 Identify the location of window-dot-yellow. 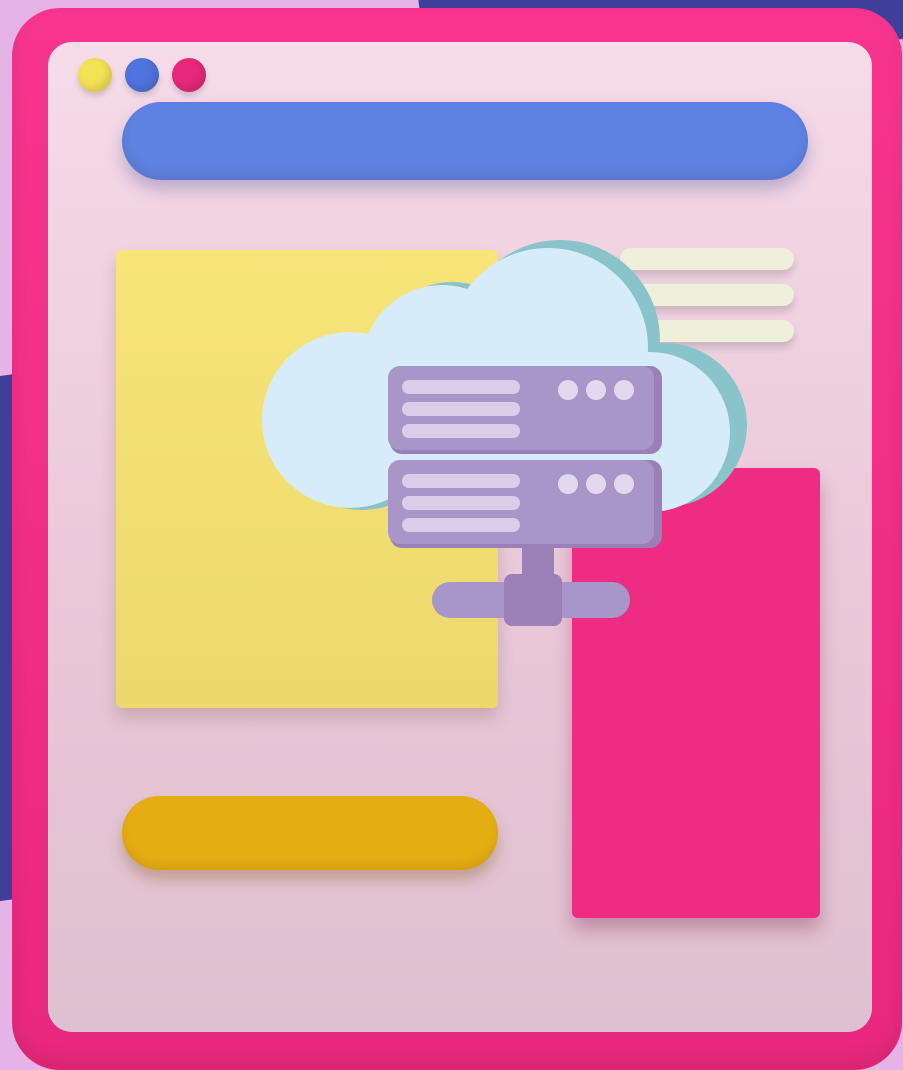
(95, 75).